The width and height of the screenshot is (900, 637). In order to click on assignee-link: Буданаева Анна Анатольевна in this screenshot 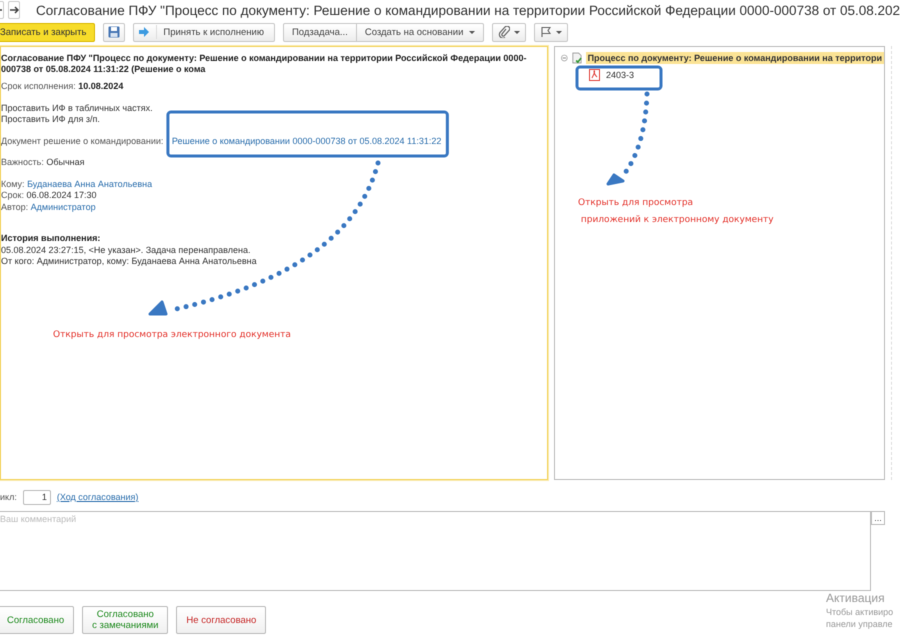, I will do `click(89, 183)`.